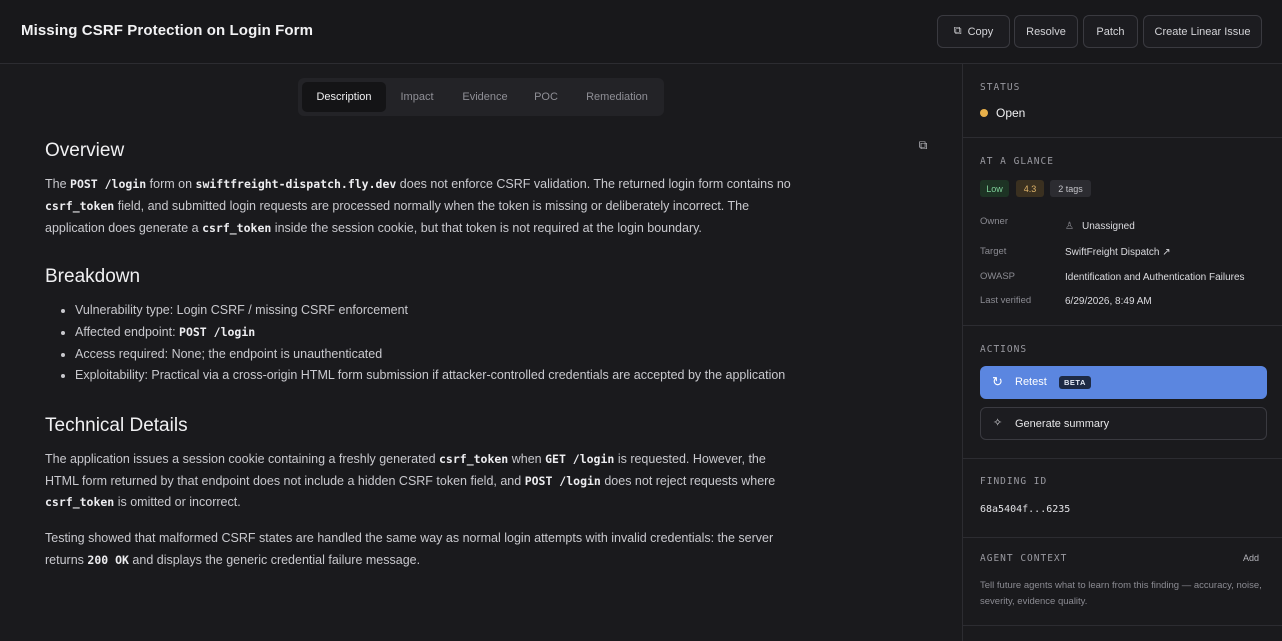  I want to click on owner-value: ♙ Unassigned, so click(1100, 226).